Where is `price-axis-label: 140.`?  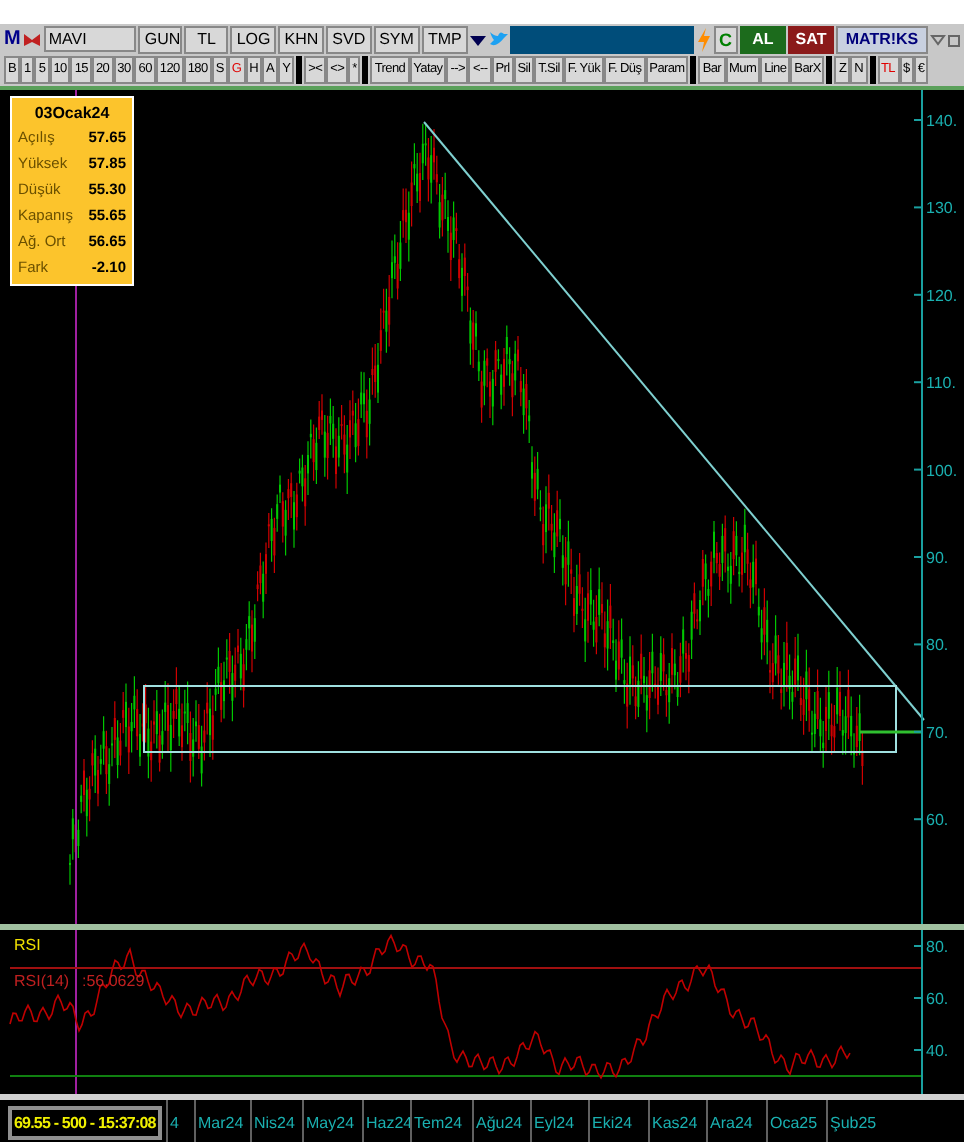
price-axis-label: 140. is located at coordinates (942, 121).